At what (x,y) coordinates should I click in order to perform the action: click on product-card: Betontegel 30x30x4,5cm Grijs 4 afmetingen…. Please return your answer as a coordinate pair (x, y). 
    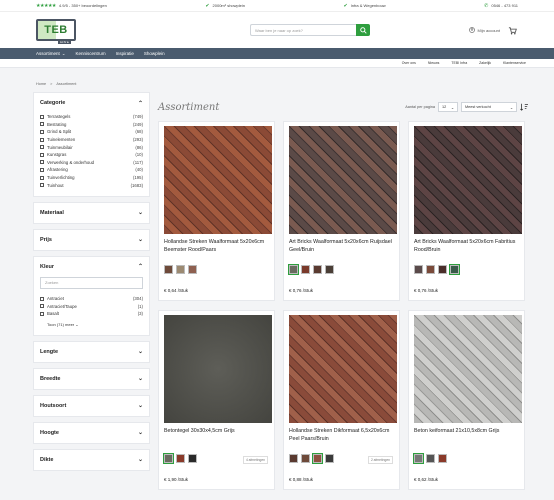
    Looking at the image, I should click on (216, 400).